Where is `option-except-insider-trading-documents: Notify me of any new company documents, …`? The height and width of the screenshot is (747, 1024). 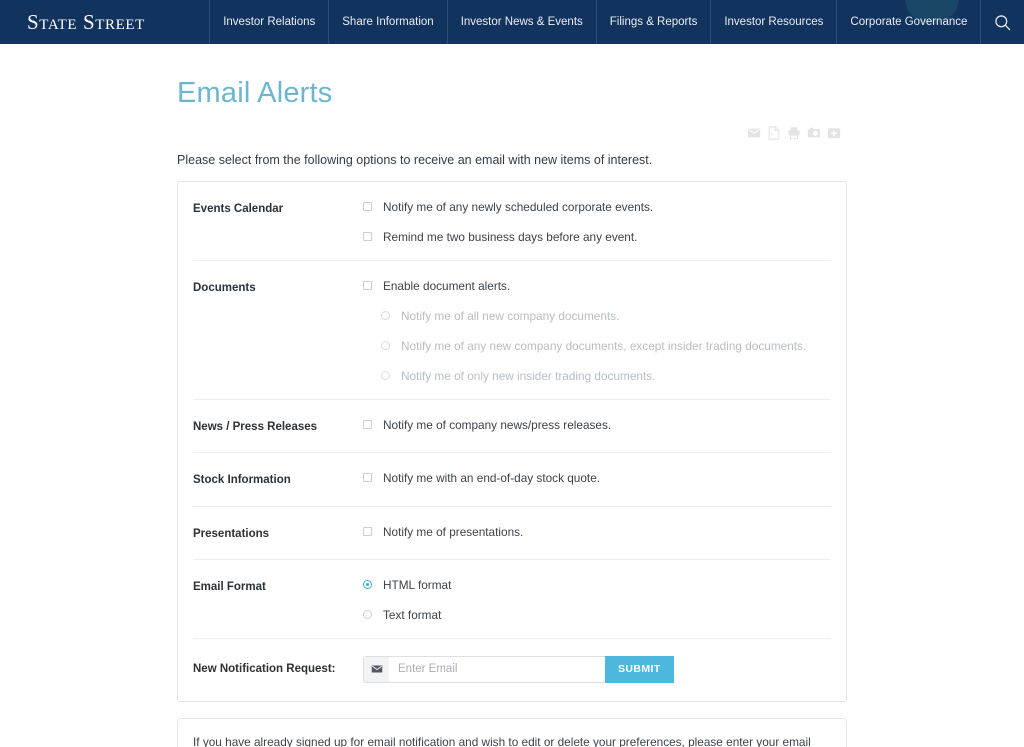 option-except-insider-trading-documents: Notify me of any new company documents, … is located at coordinates (597, 346).